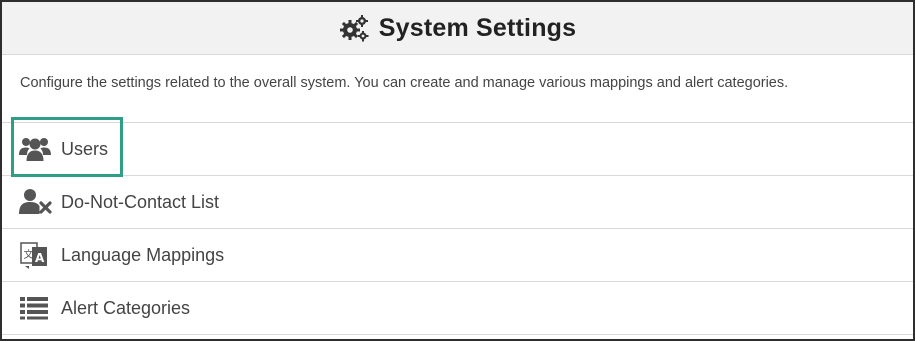 This screenshot has height=341, width=915. What do you see at coordinates (36, 149) in the screenshot?
I see `users-icon` at bounding box center [36, 149].